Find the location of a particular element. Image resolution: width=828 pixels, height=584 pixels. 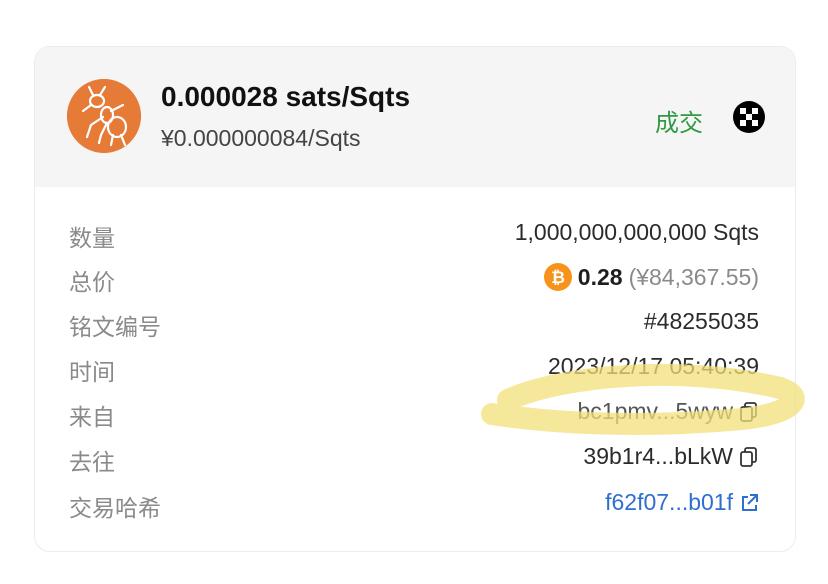

time-label: 时间 is located at coordinates (92, 372).